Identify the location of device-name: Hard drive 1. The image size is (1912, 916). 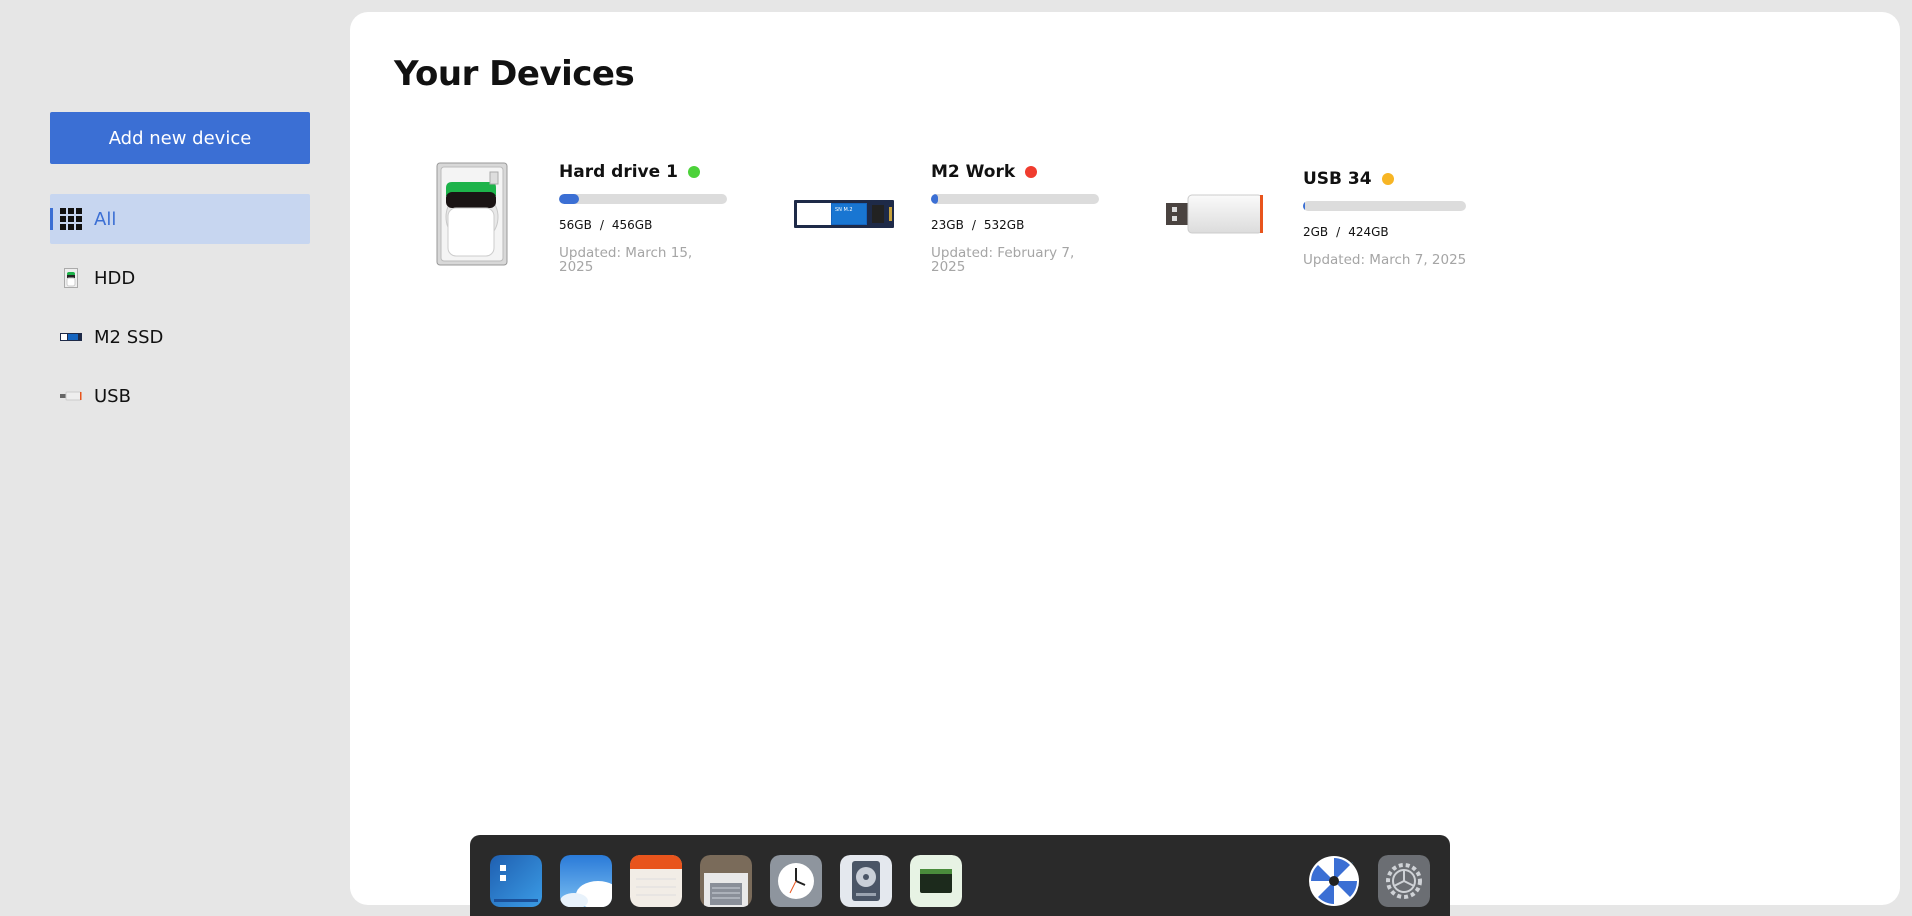
(618, 172).